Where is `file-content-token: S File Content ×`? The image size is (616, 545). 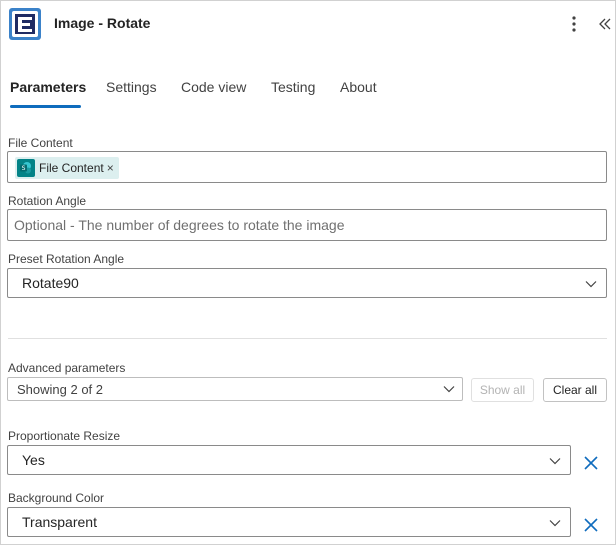 file-content-token: S File Content × is located at coordinates (67, 168).